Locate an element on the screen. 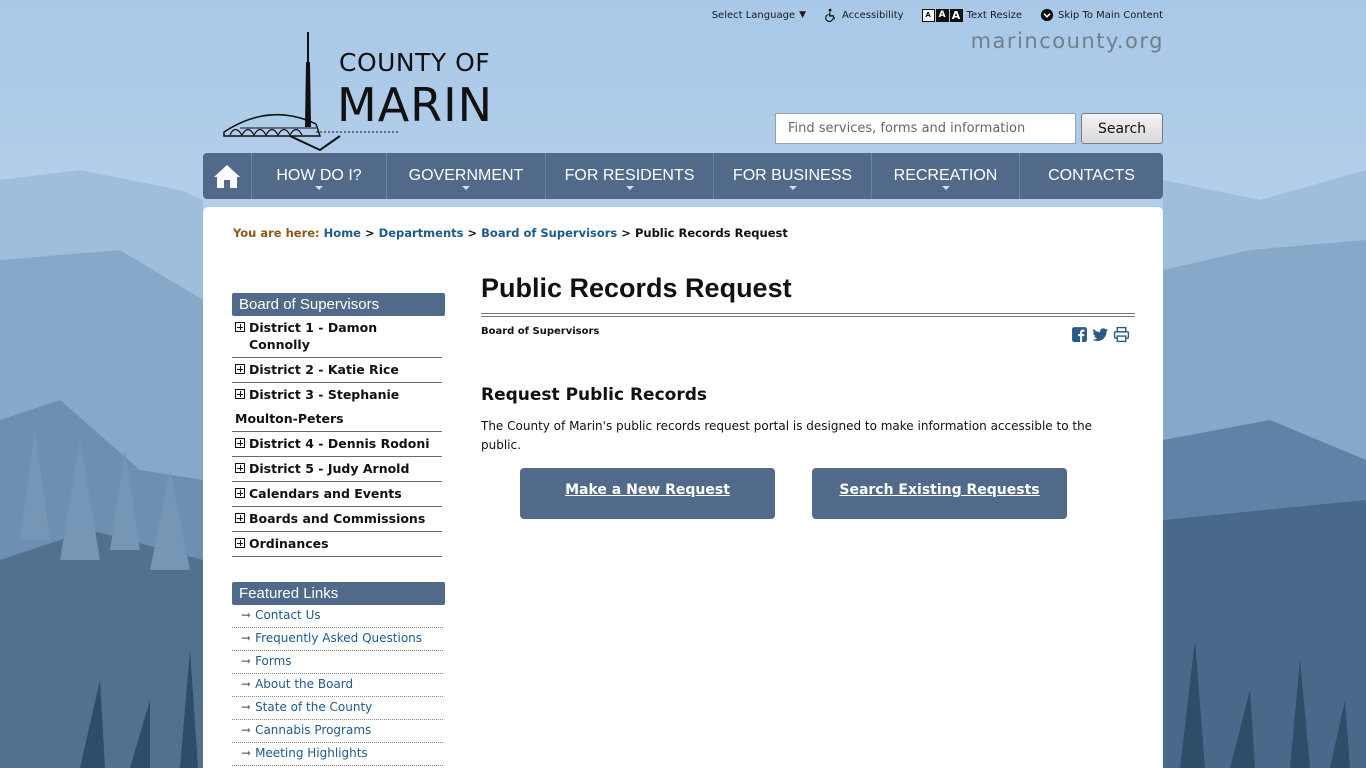 The height and width of the screenshot is (768, 1366). department-row: Board of Supervisors is located at coordinates (808, 335).